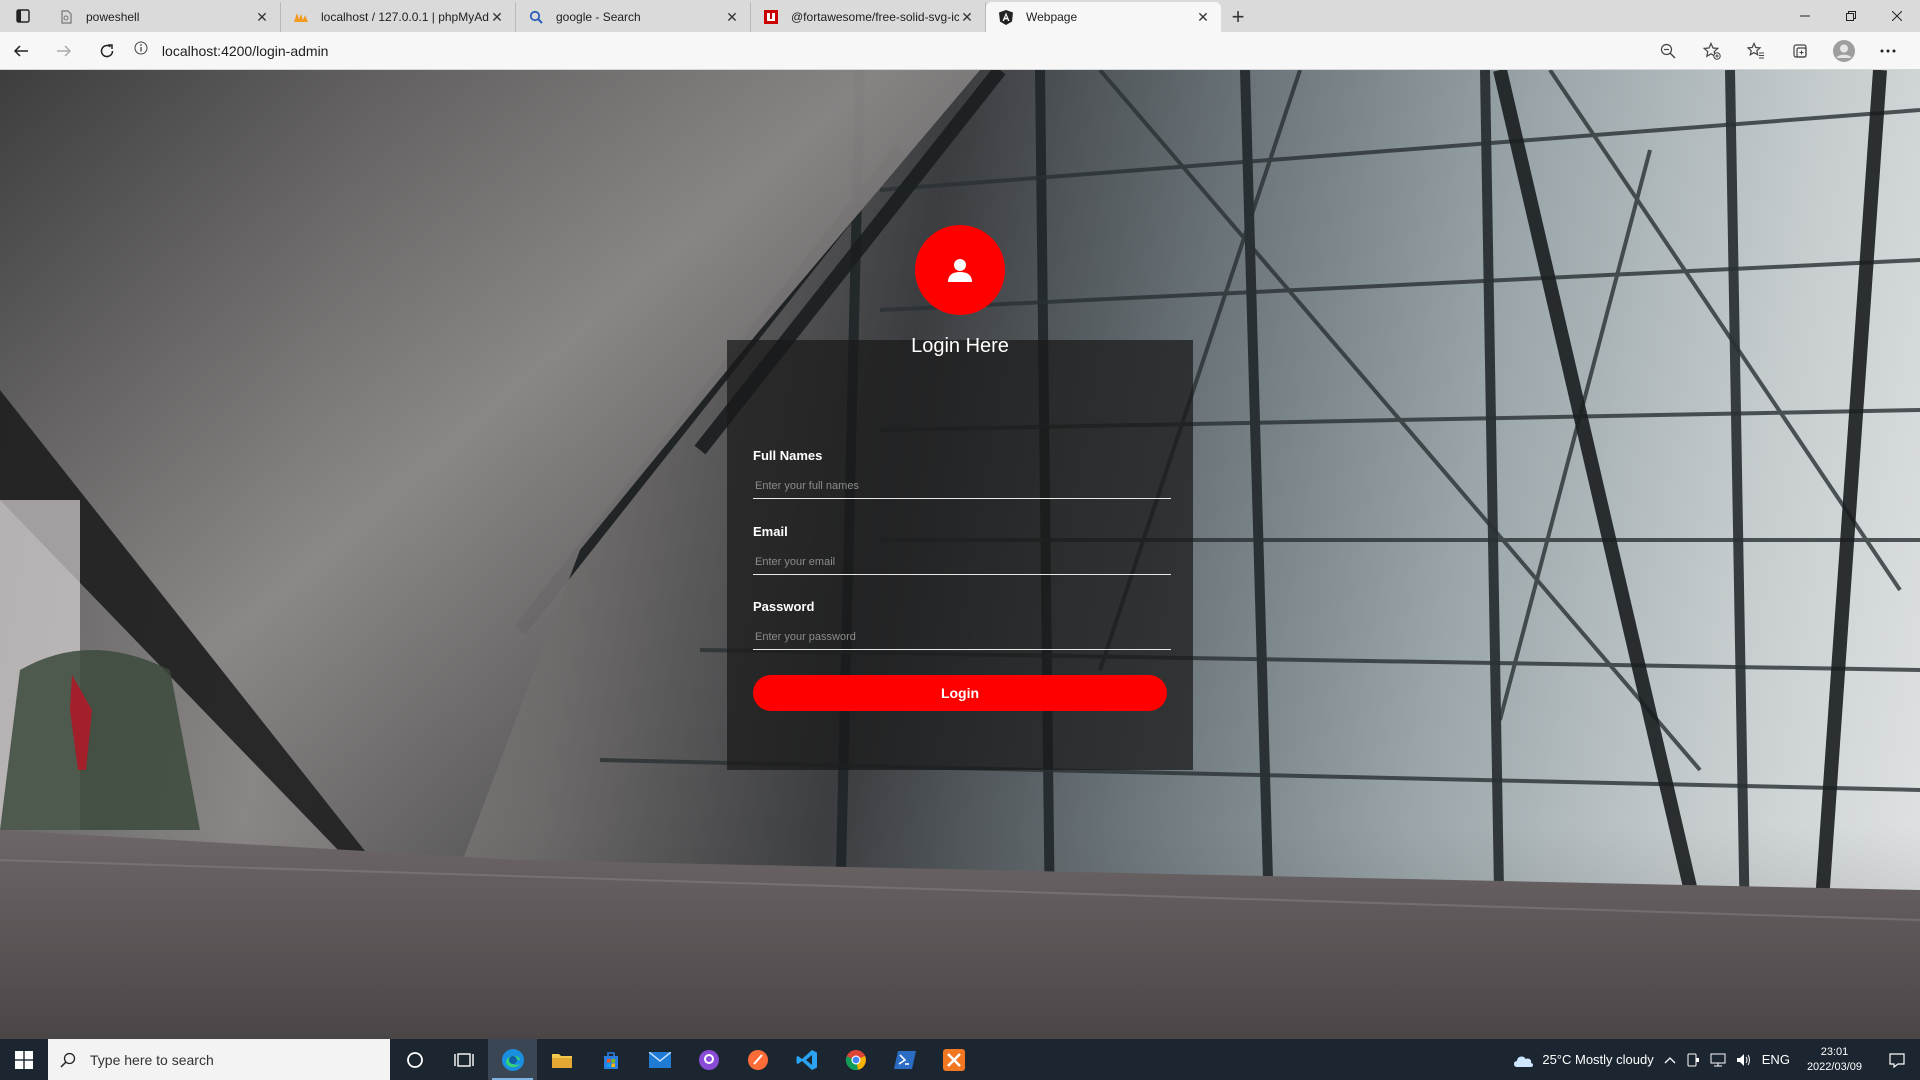  I want to click on forward-arrow-icon, so click(64, 50).